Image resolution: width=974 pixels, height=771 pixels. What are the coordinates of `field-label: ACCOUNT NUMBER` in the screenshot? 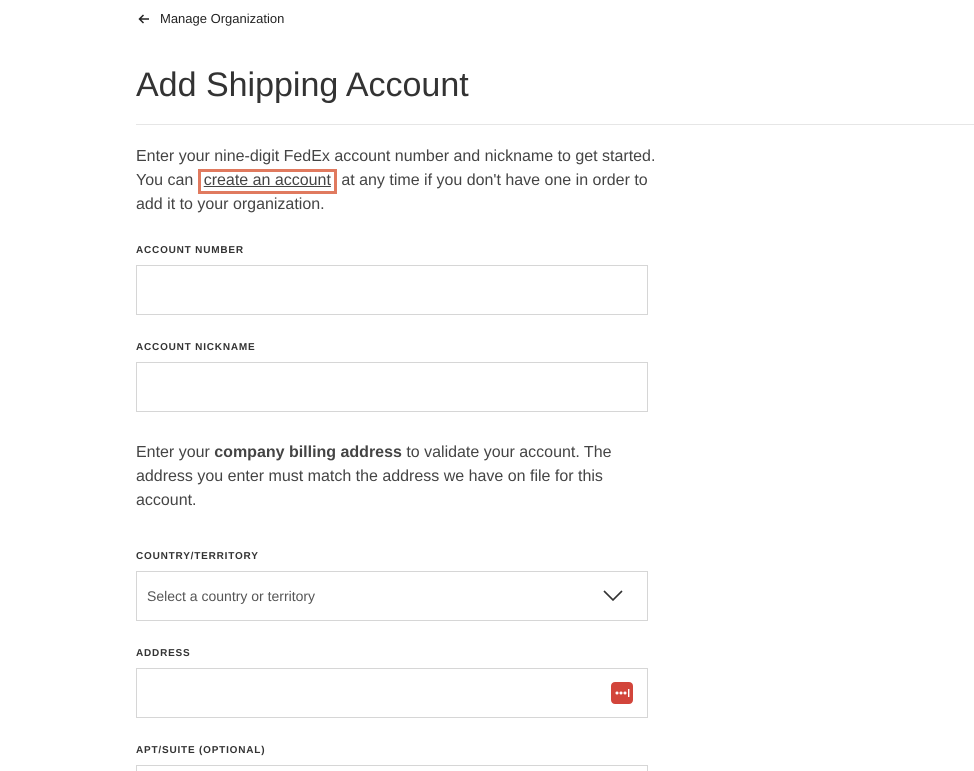 It's located at (190, 251).